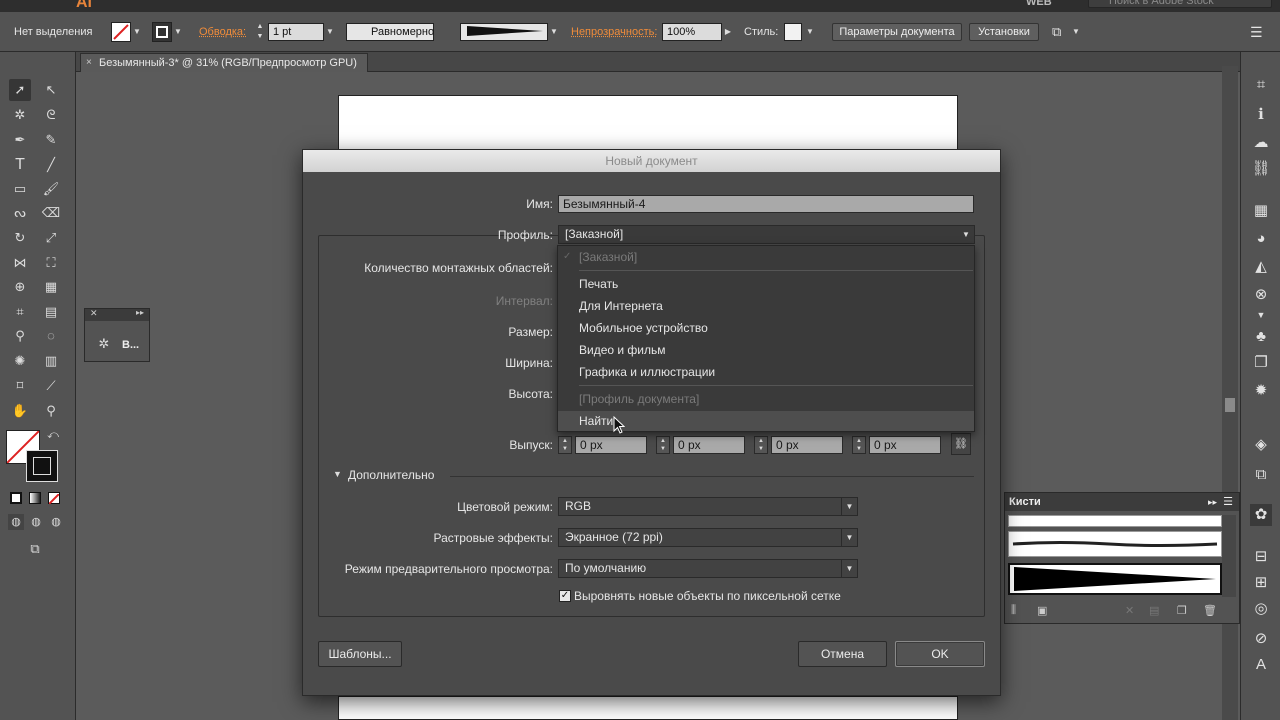 Image resolution: width=1280 pixels, height=720 pixels. Describe the element at coordinates (51, 238) in the screenshot. I see `scale-tool-icon: ⤢` at that location.